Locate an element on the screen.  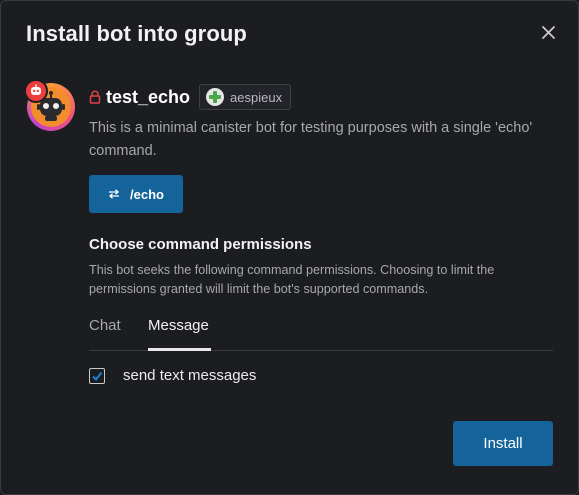
send-text-messages-checkbox is located at coordinates (97, 375).